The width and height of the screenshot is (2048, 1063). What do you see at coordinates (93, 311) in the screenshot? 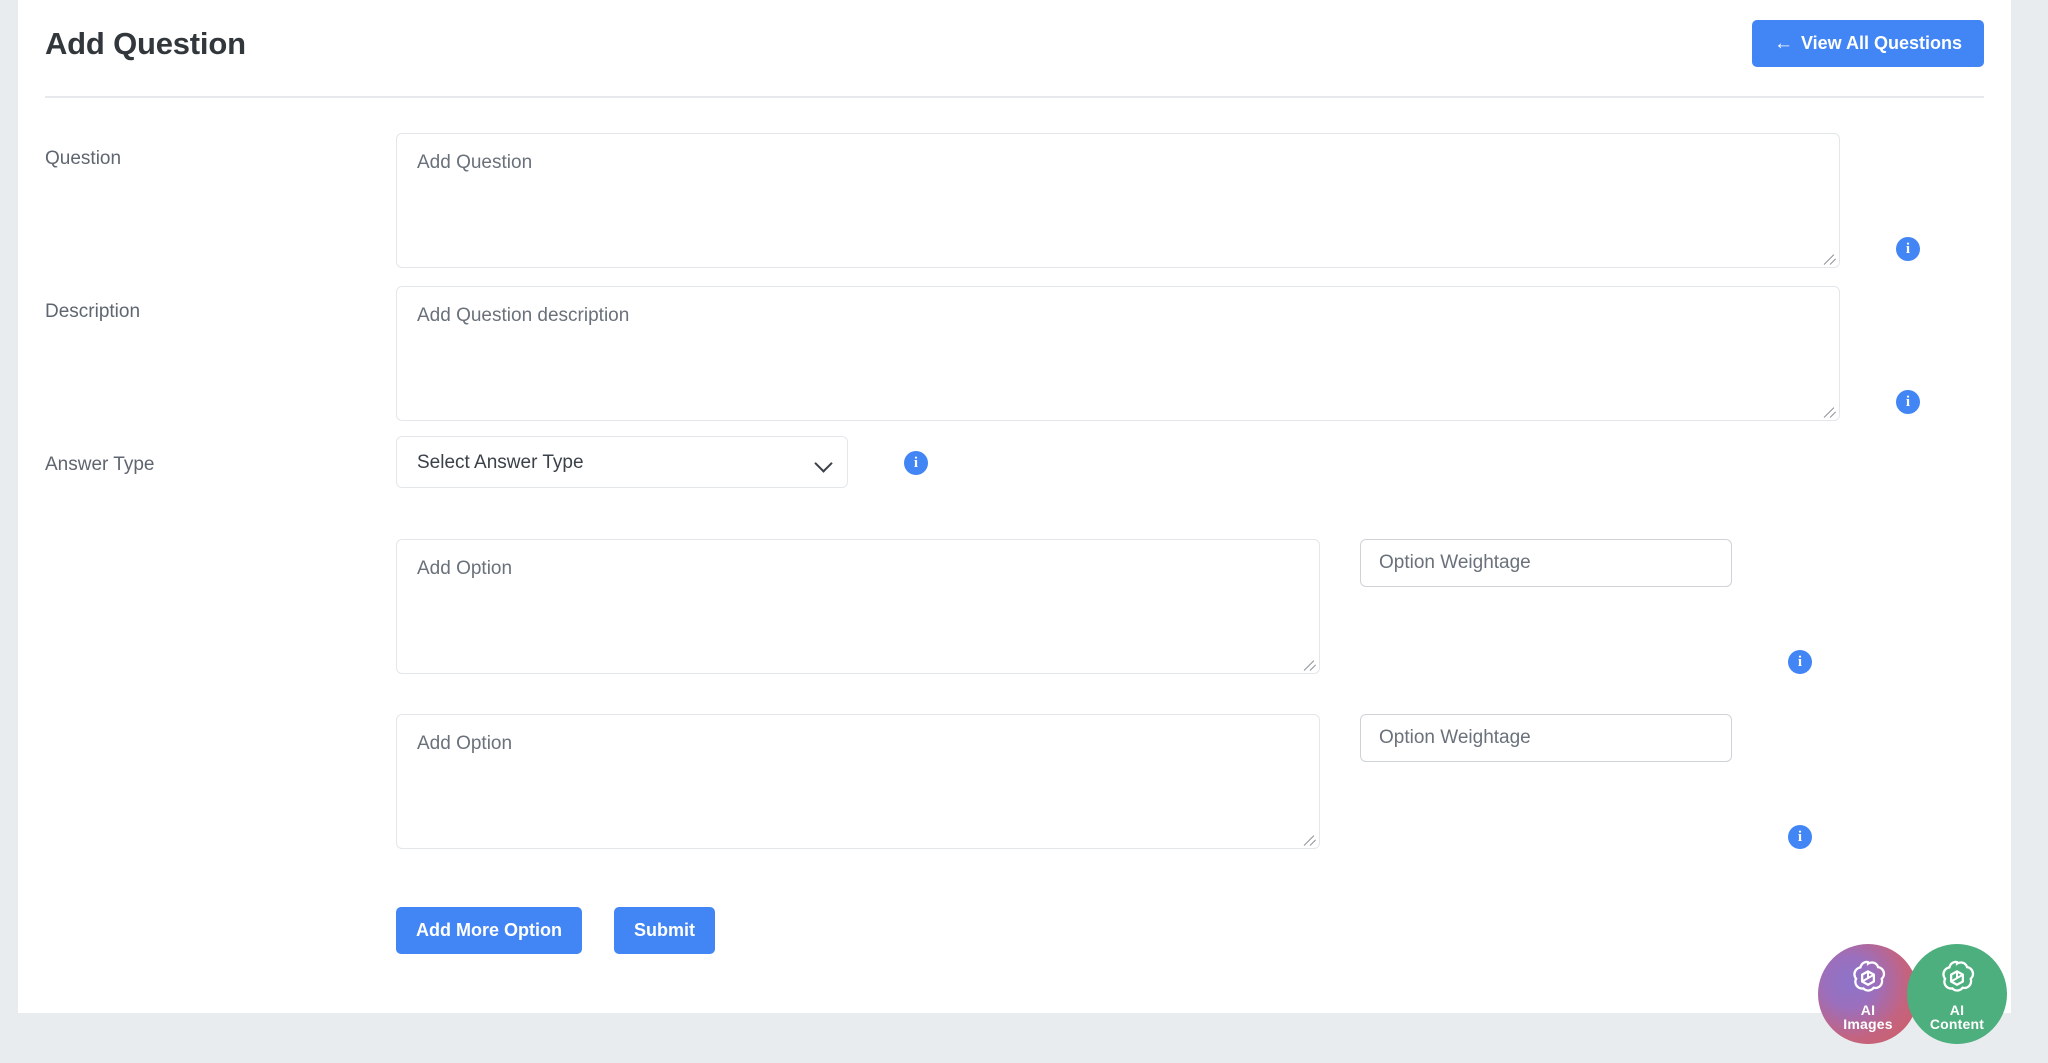
I see `description-label: Description` at bounding box center [93, 311].